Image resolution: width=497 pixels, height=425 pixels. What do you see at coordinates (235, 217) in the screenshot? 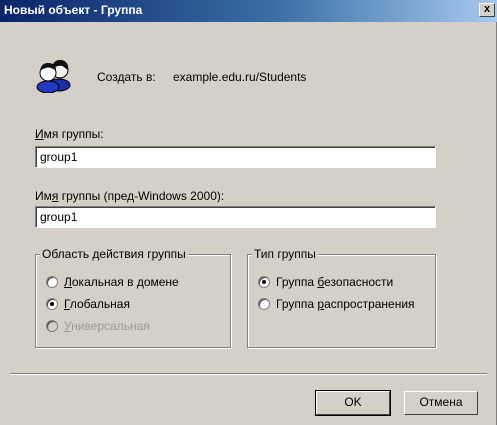
I see `group-name-legacy-input` at bounding box center [235, 217].